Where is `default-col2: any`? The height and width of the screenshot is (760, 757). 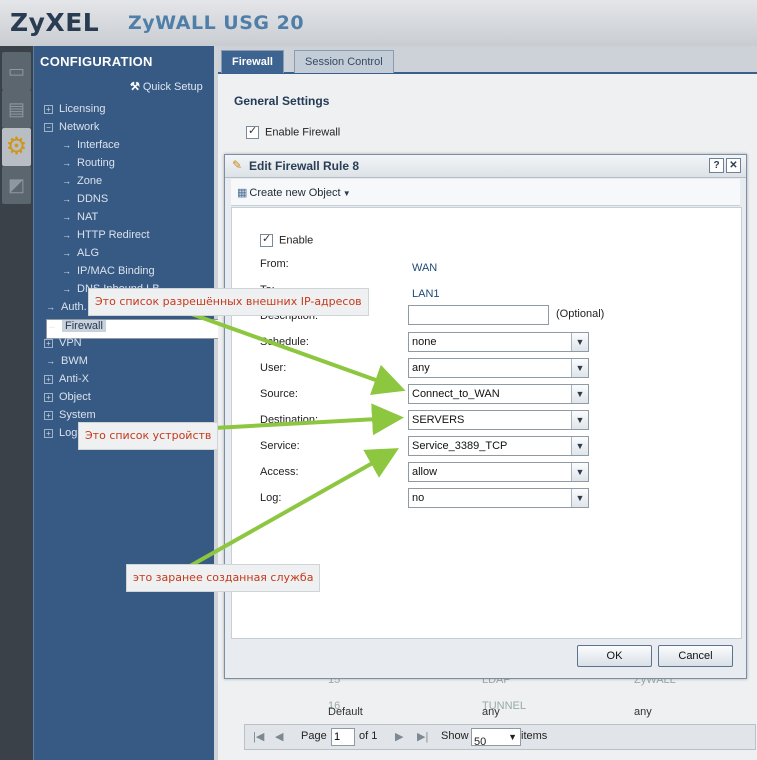 default-col2: any is located at coordinates (491, 712).